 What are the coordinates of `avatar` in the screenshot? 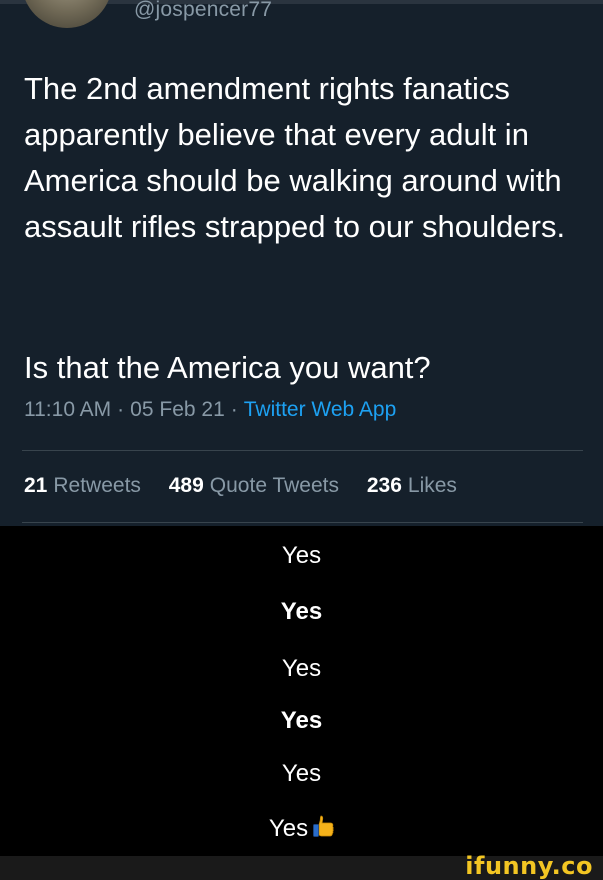 It's located at (67, 14).